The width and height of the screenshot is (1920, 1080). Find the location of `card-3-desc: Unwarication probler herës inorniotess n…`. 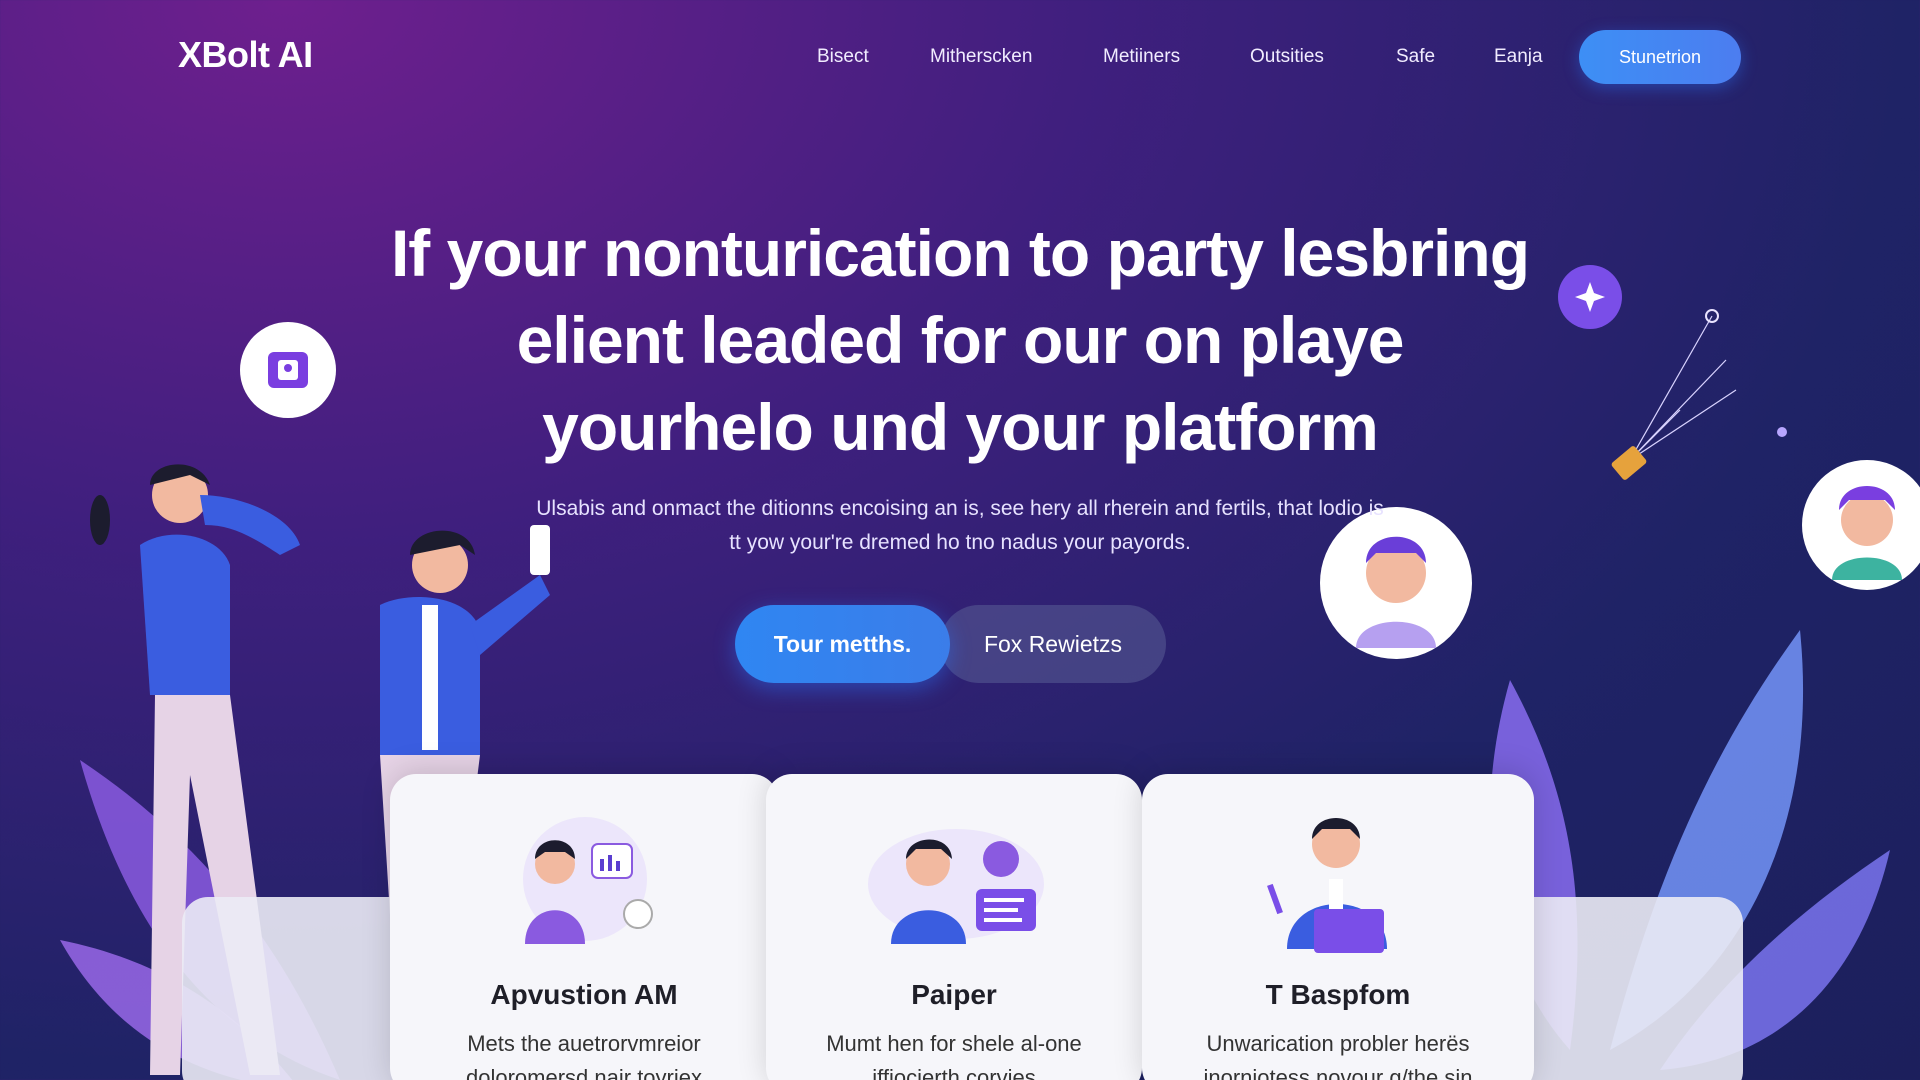

card-3-desc: Unwarication probler herës inorniotess n… is located at coordinates (1338, 1055).